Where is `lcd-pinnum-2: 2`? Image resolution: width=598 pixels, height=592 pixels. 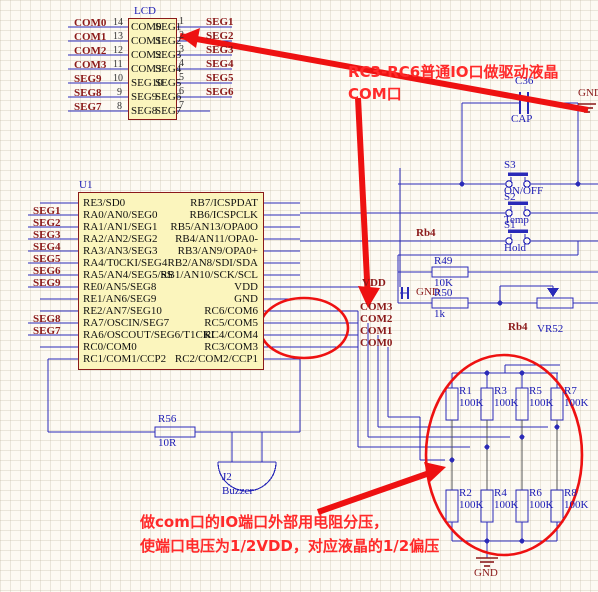
lcd-pinnum-2: 2 is located at coordinates (181, 35).